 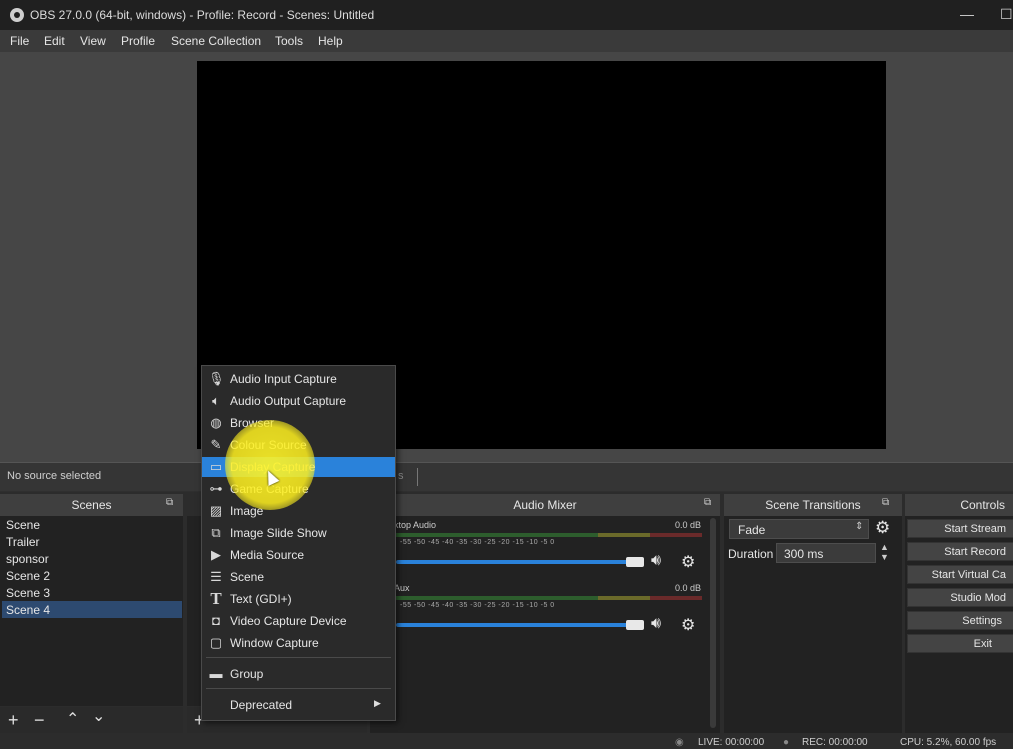 What do you see at coordinates (786, 742) in the screenshot?
I see `rec-indicator-icon: ●` at bounding box center [786, 742].